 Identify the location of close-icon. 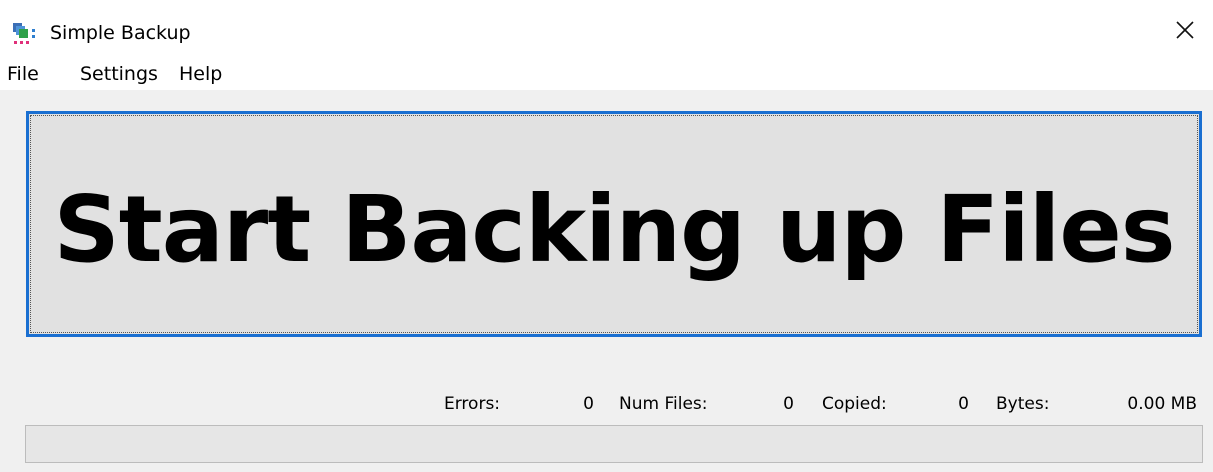
(1185, 32).